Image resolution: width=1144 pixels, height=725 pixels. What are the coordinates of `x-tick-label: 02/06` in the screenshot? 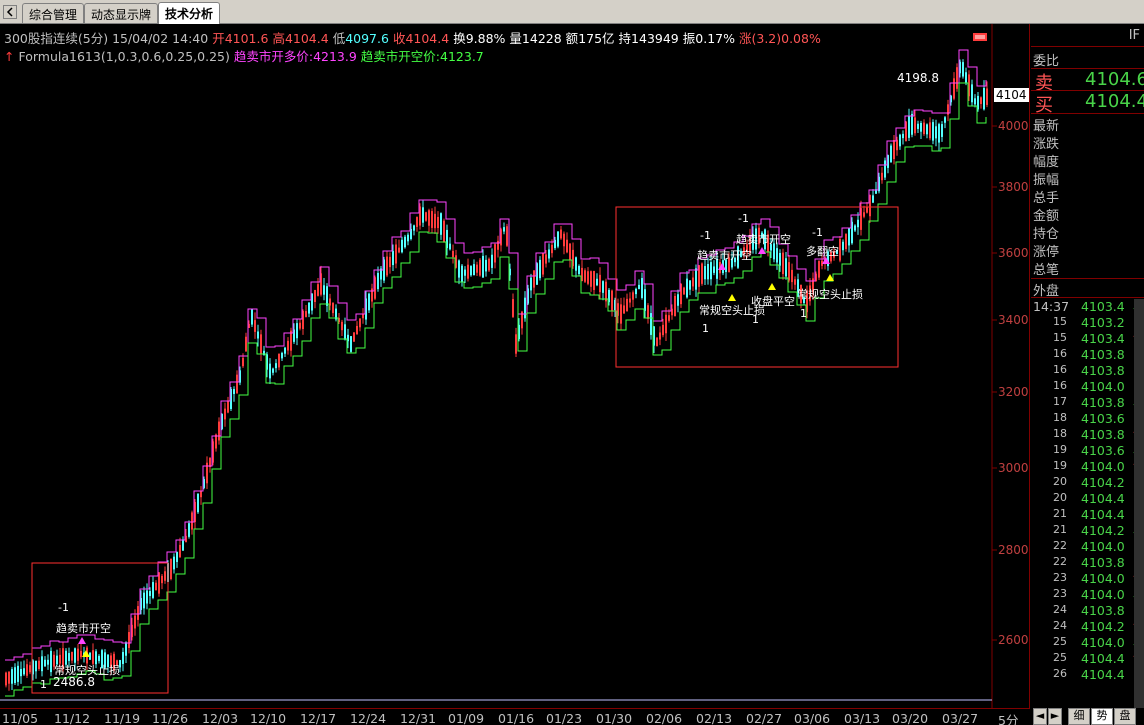 It's located at (664, 718).